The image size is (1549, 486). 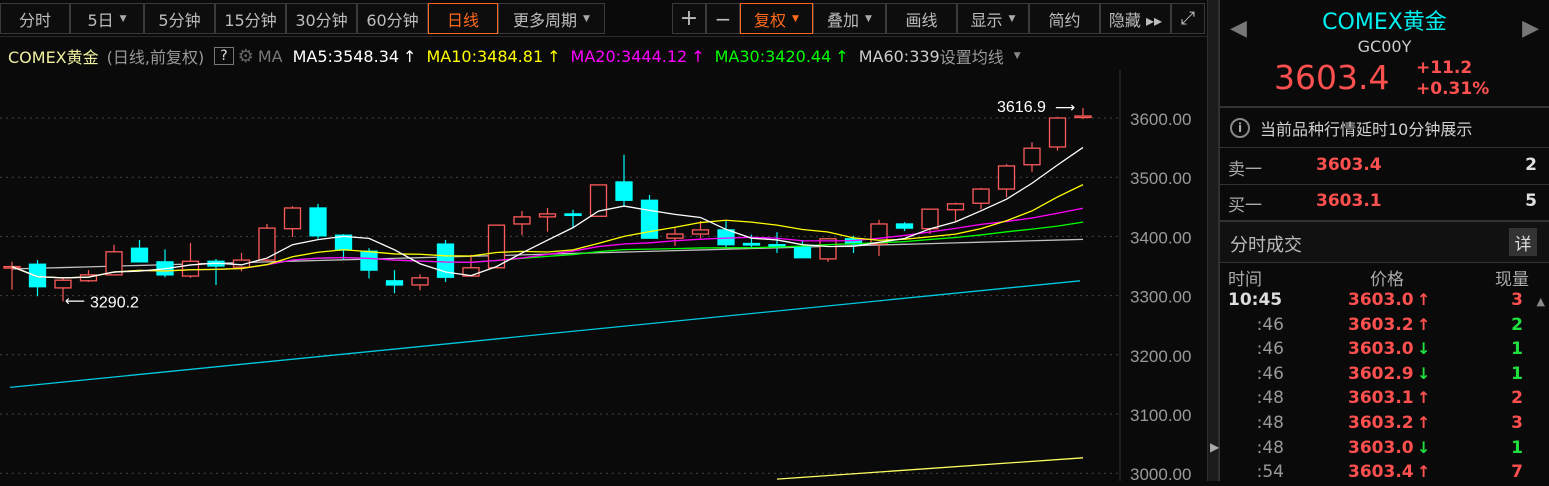 I want to click on period-tab-timeshare: 分时, so click(x=35, y=18).